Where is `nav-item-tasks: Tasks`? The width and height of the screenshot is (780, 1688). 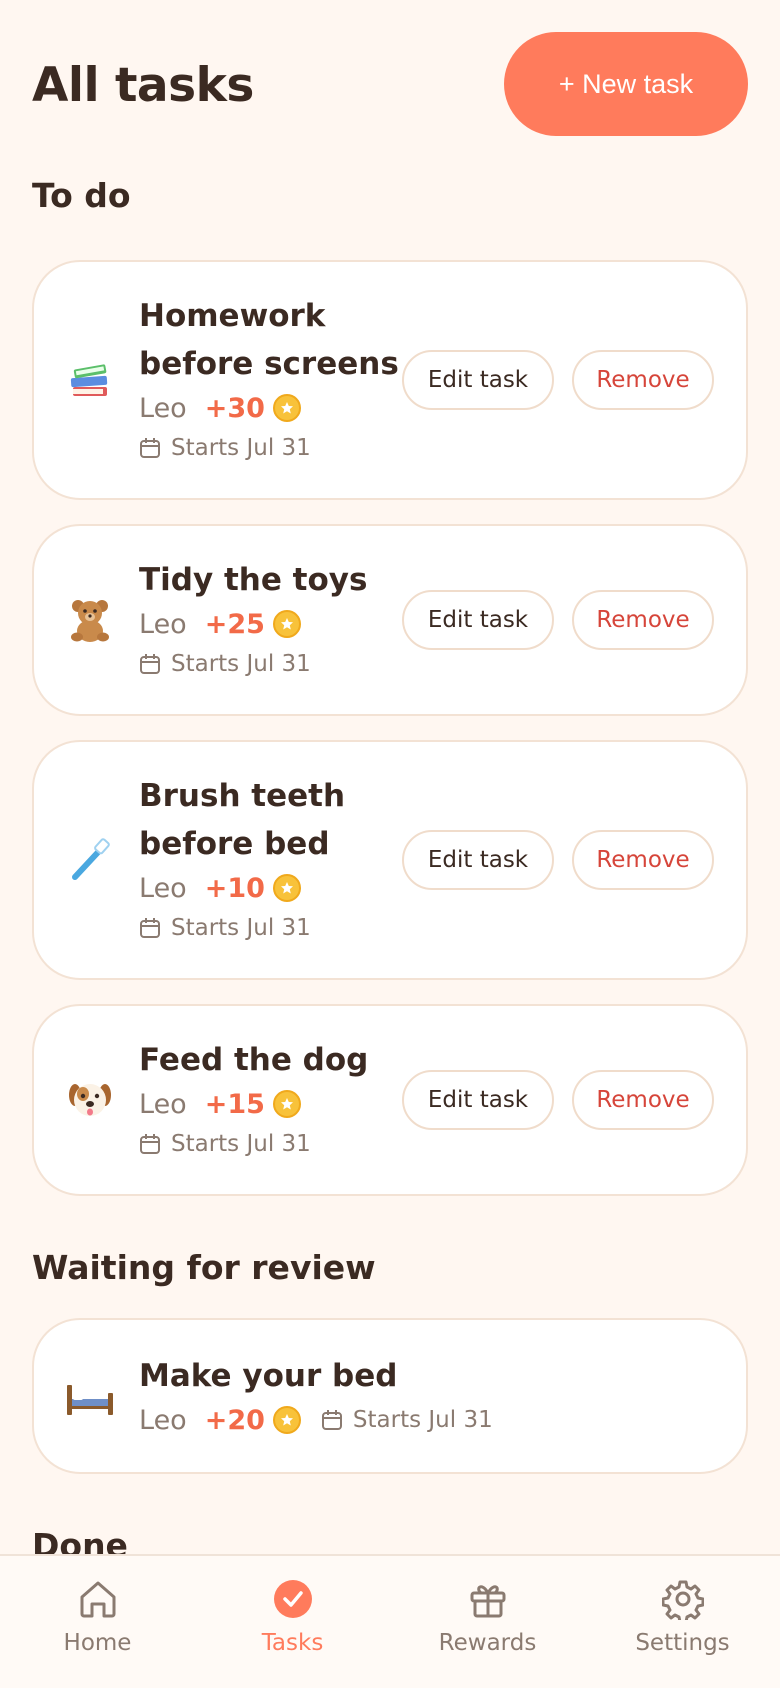 nav-item-tasks: Tasks is located at coordinates (292, 1622).